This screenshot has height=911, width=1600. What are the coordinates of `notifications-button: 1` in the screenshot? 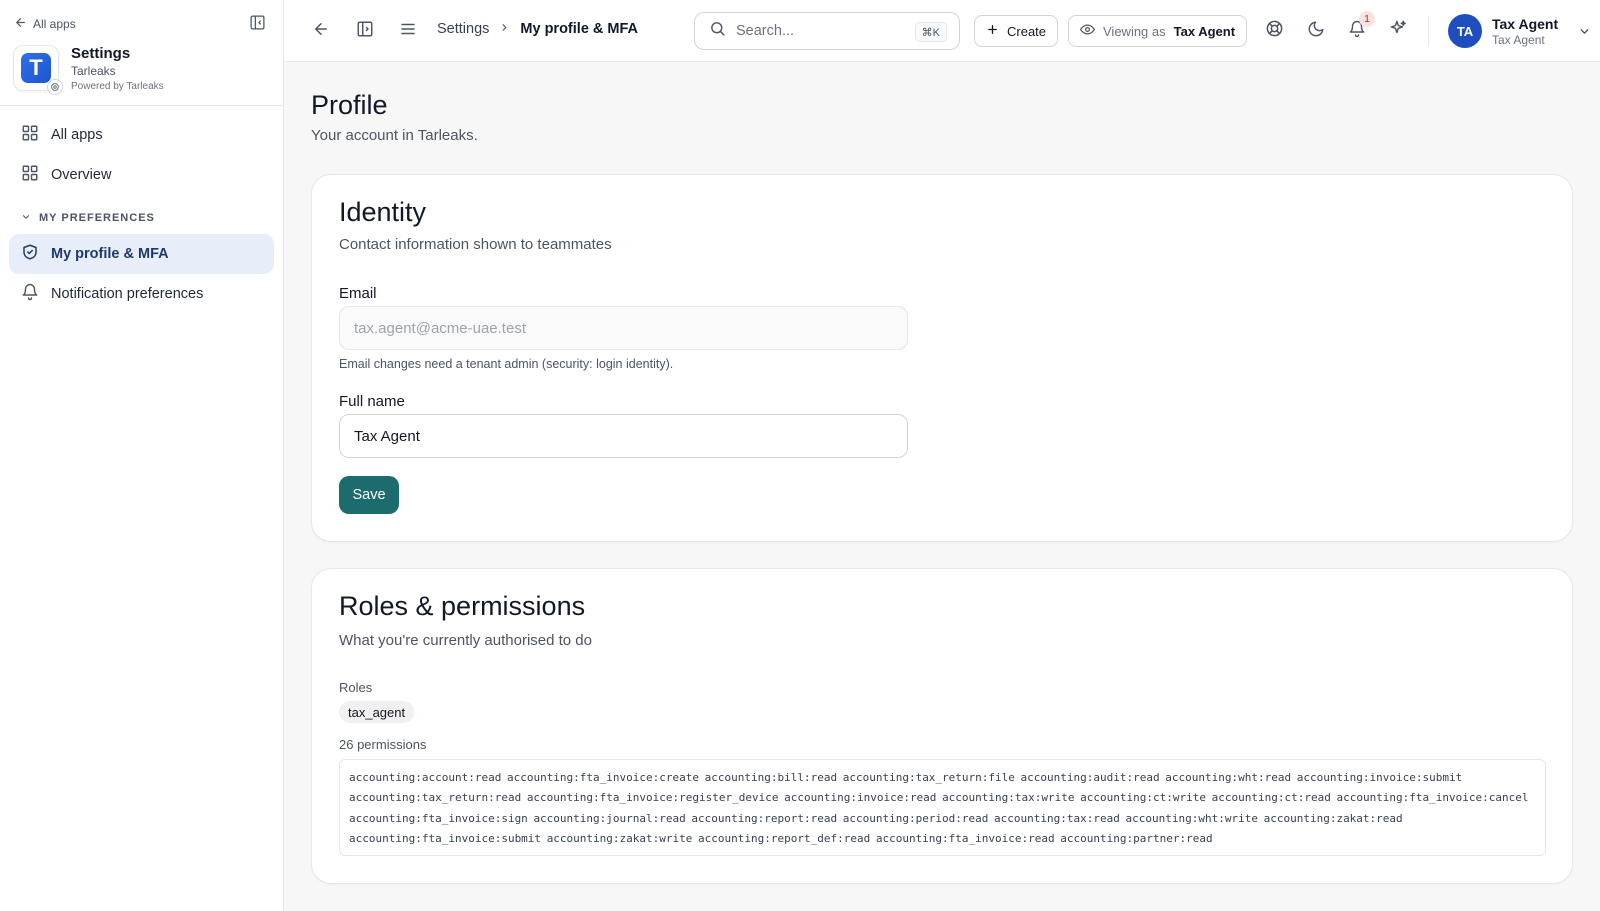 It's located at (1360, 27).